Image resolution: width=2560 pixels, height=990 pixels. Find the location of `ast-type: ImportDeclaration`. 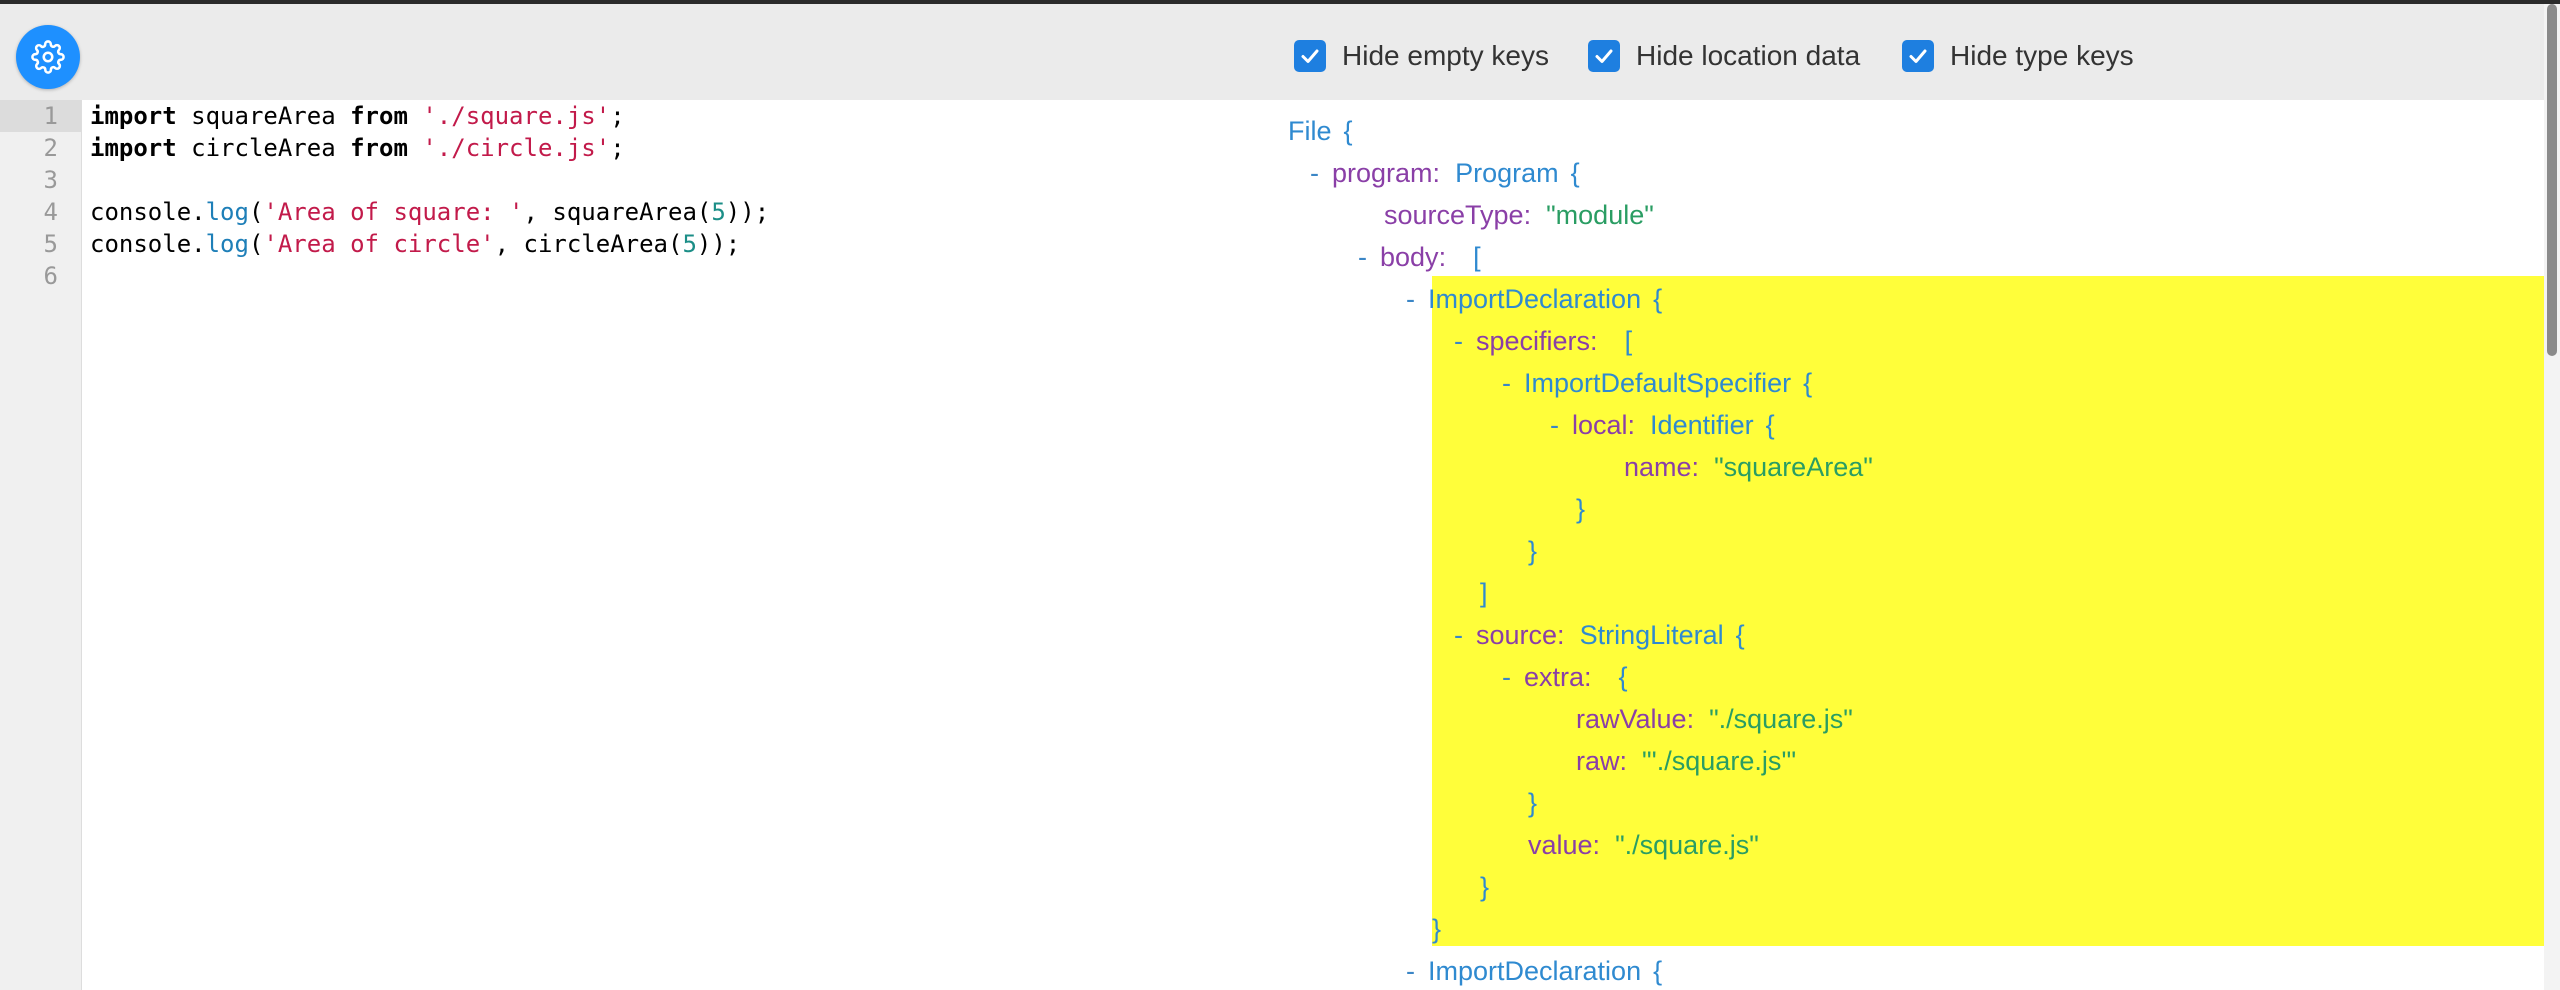

ast-type: ImportDeclaration is located at coordinates (1535, 299).